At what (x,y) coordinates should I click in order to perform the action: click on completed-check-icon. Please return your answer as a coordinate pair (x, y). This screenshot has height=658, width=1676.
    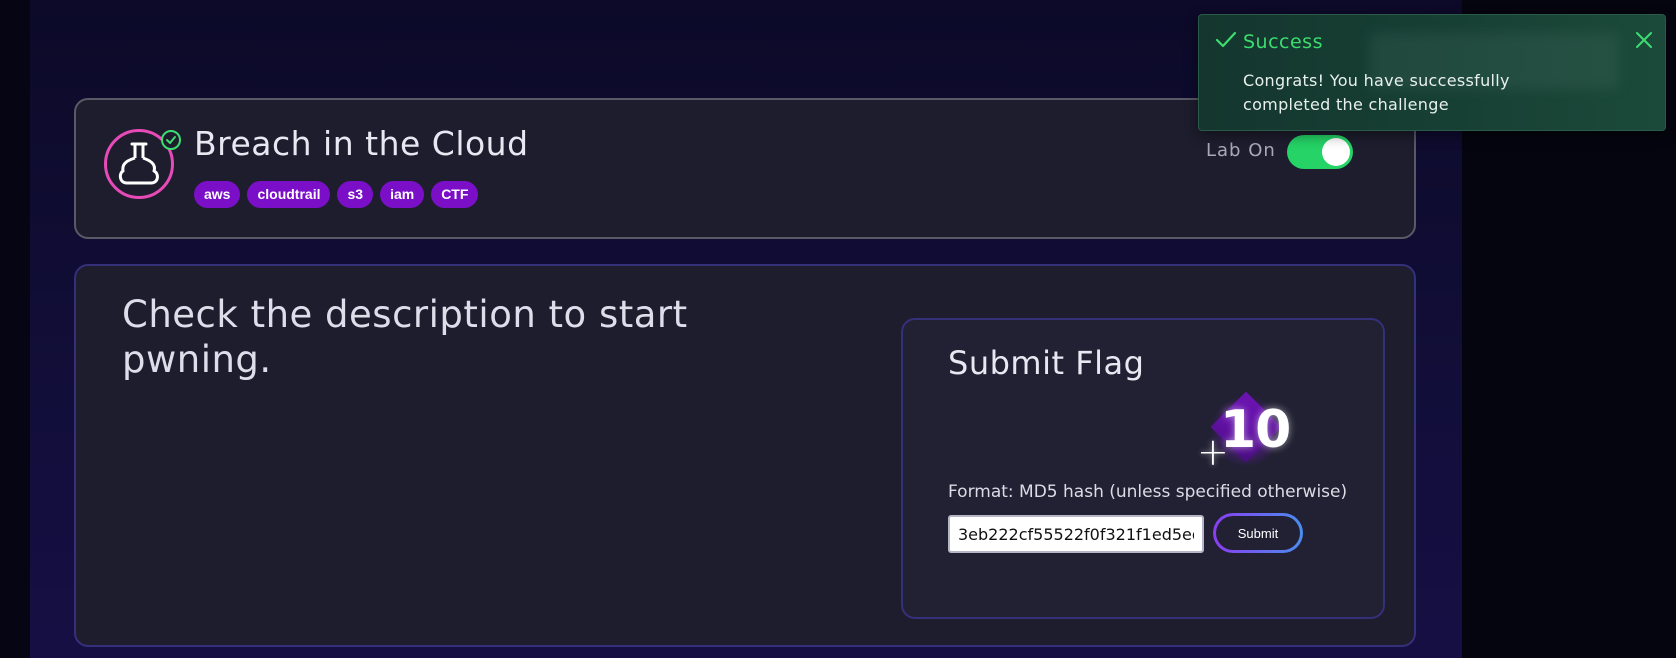
    Looking at the image, I should click on (171, 140).